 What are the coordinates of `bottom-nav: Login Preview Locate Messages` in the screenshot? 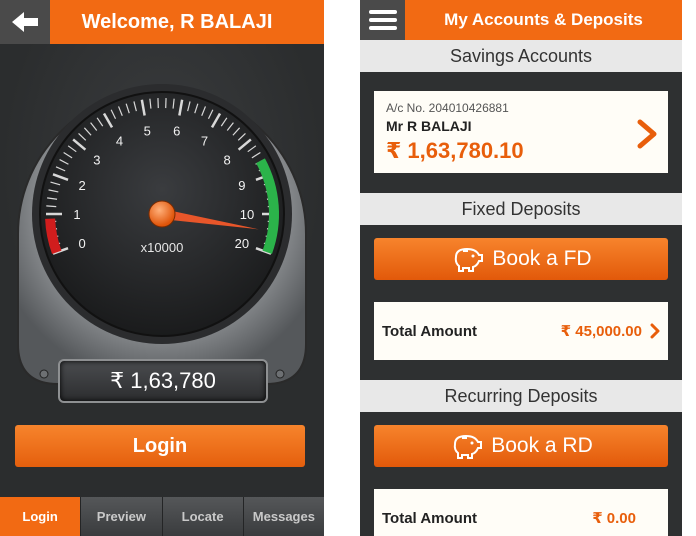 It's located at (162, 516).